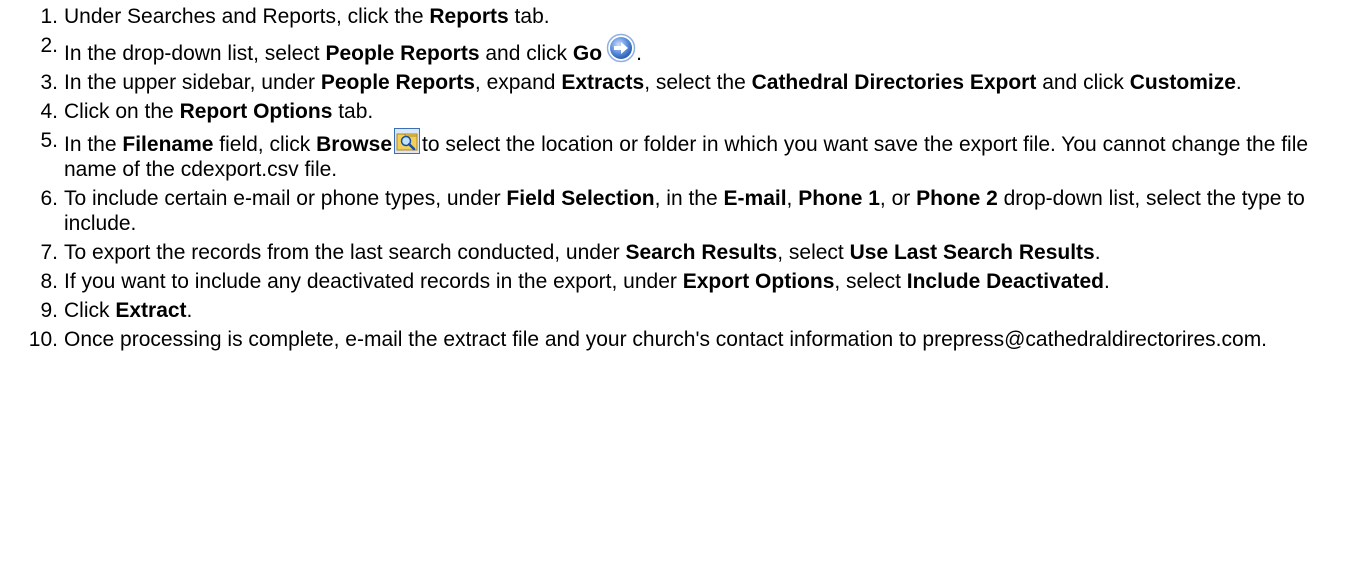 The width and height of the screenshot is (1356, 571). What do you see at coordinates (93, 144) in the screenshot?
I see `step-text: In the` at bounding box center [93, 144].